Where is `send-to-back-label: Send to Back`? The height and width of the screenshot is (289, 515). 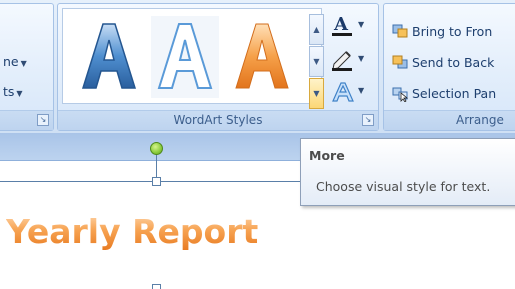 send-to-back-label: Send to Back is located at coordinates (453, 62).